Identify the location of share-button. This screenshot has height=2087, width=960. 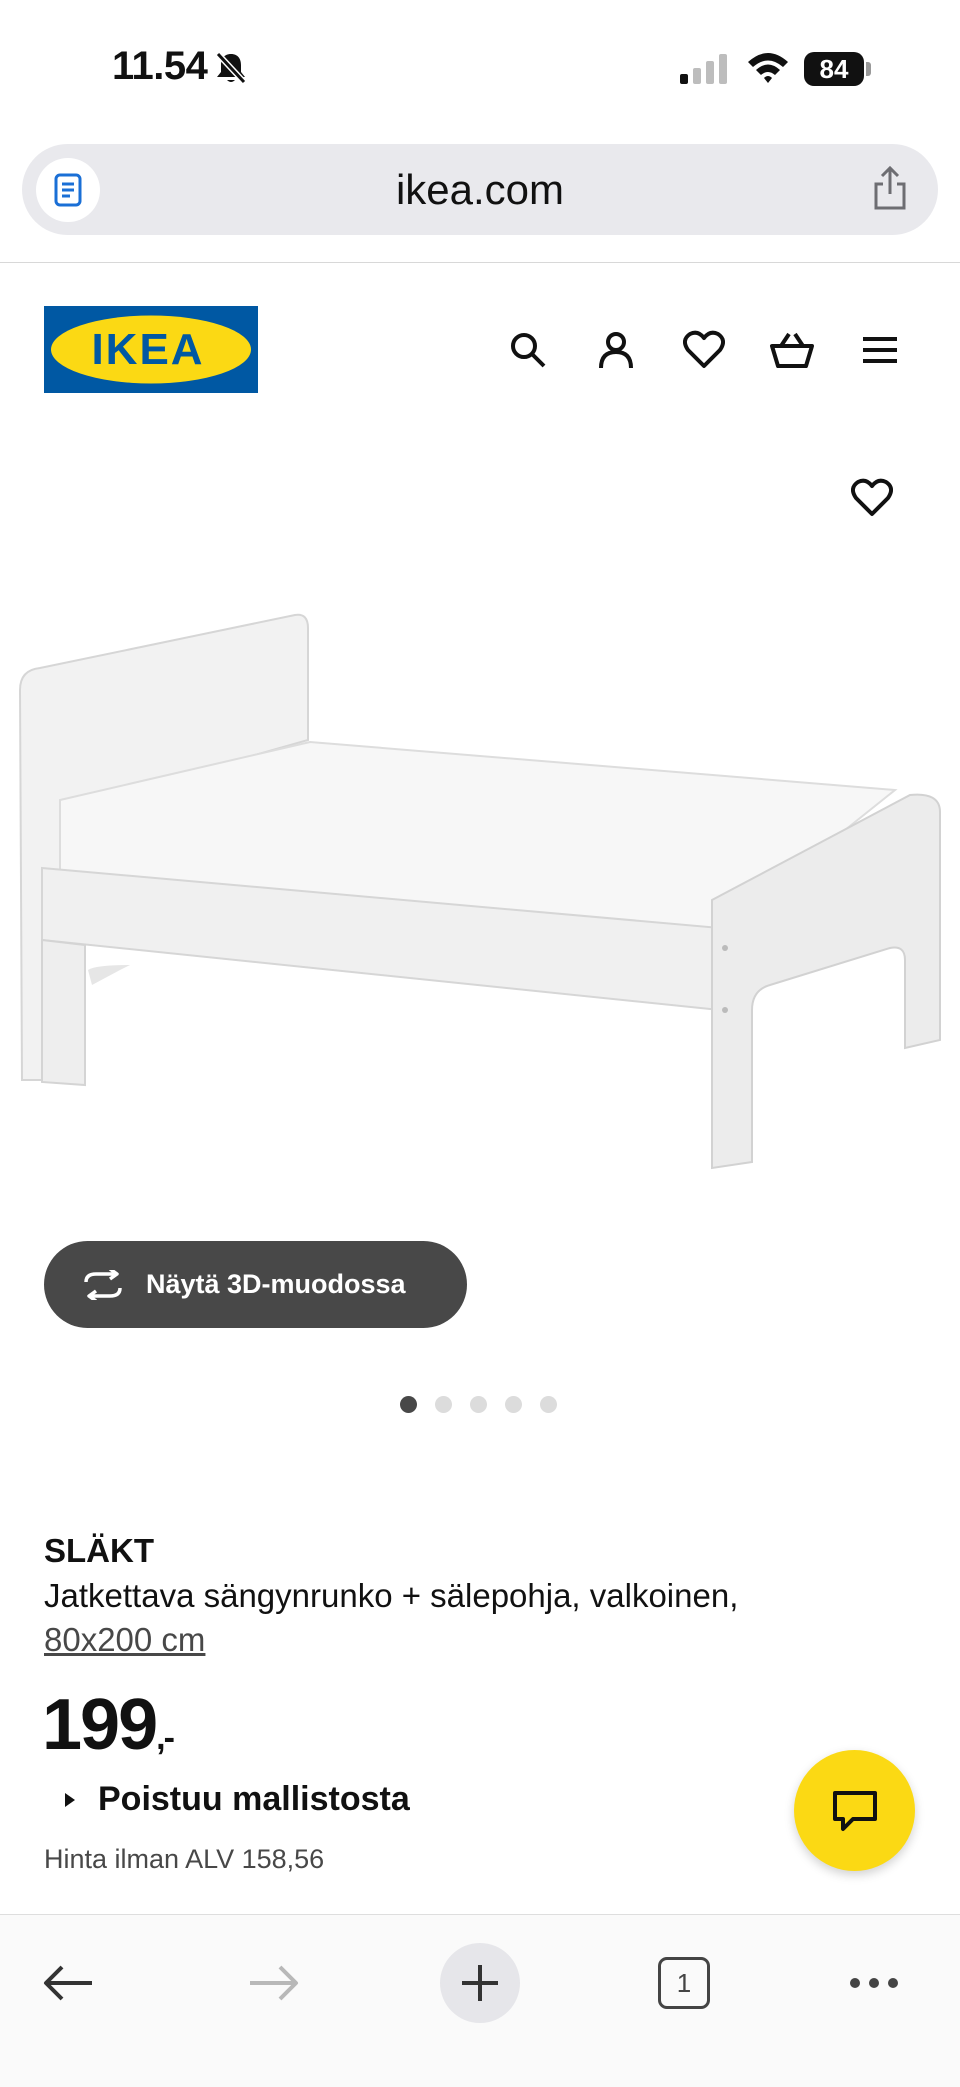
(890, 190).